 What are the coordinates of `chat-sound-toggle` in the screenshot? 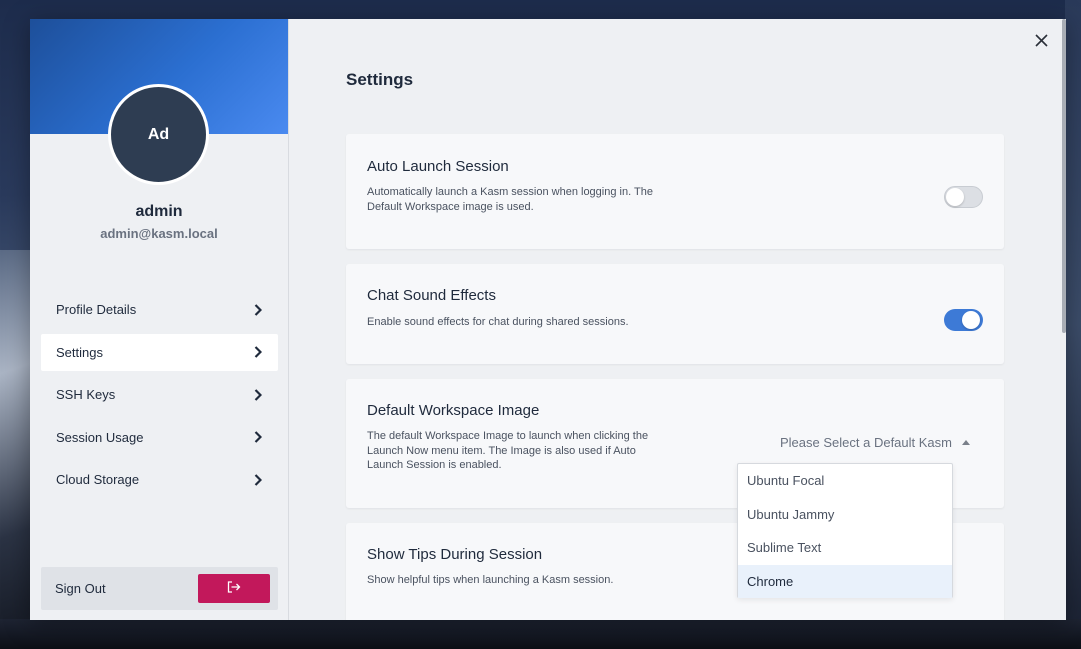 It's located at (963, 320).